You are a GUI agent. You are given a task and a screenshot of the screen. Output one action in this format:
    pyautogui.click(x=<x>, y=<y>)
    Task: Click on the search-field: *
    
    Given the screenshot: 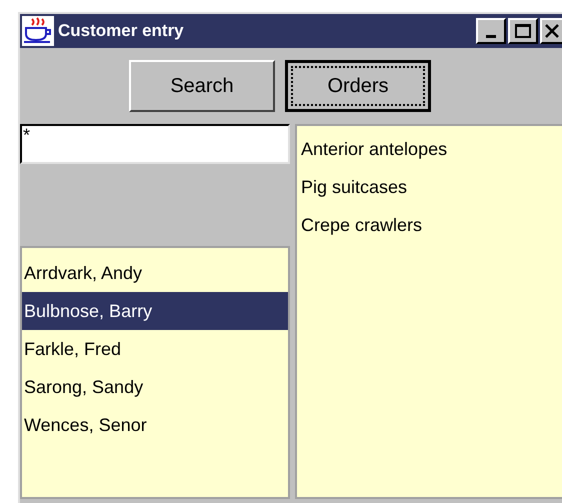 What is the action you would take?
    pyautogui.click(x=155, y=144)
    